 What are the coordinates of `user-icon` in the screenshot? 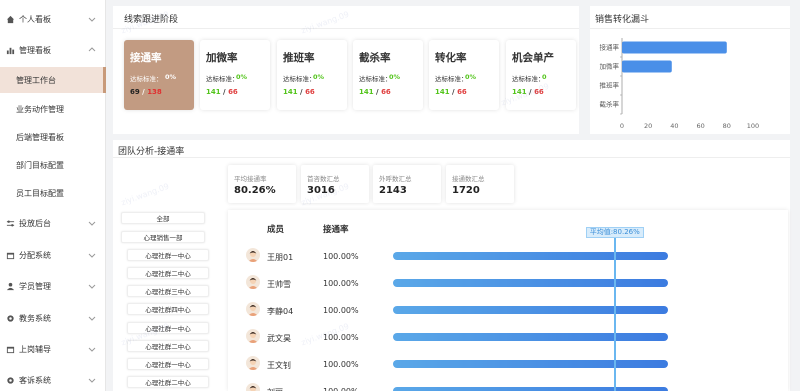 It's located at (10, 286).